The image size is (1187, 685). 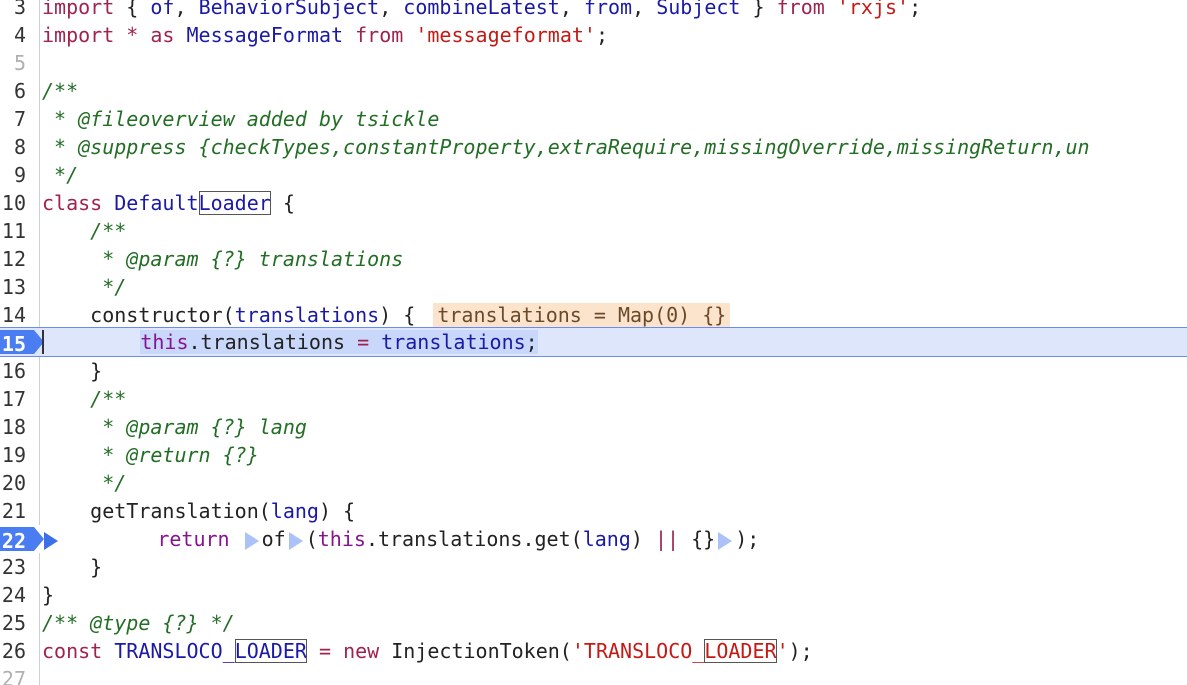 I want to click on line-gutter: 18, so click(x=20, y=427).